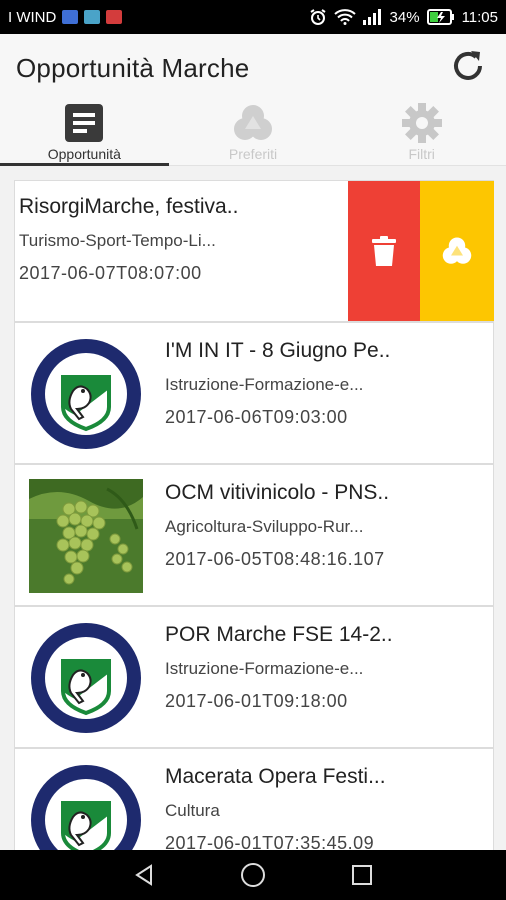 This screenshot has width=506, height=900. Describe the element at coordinates (256, 417) in the screenshot. I see `item-date: 2017-06-06T09:03:00` at that location.